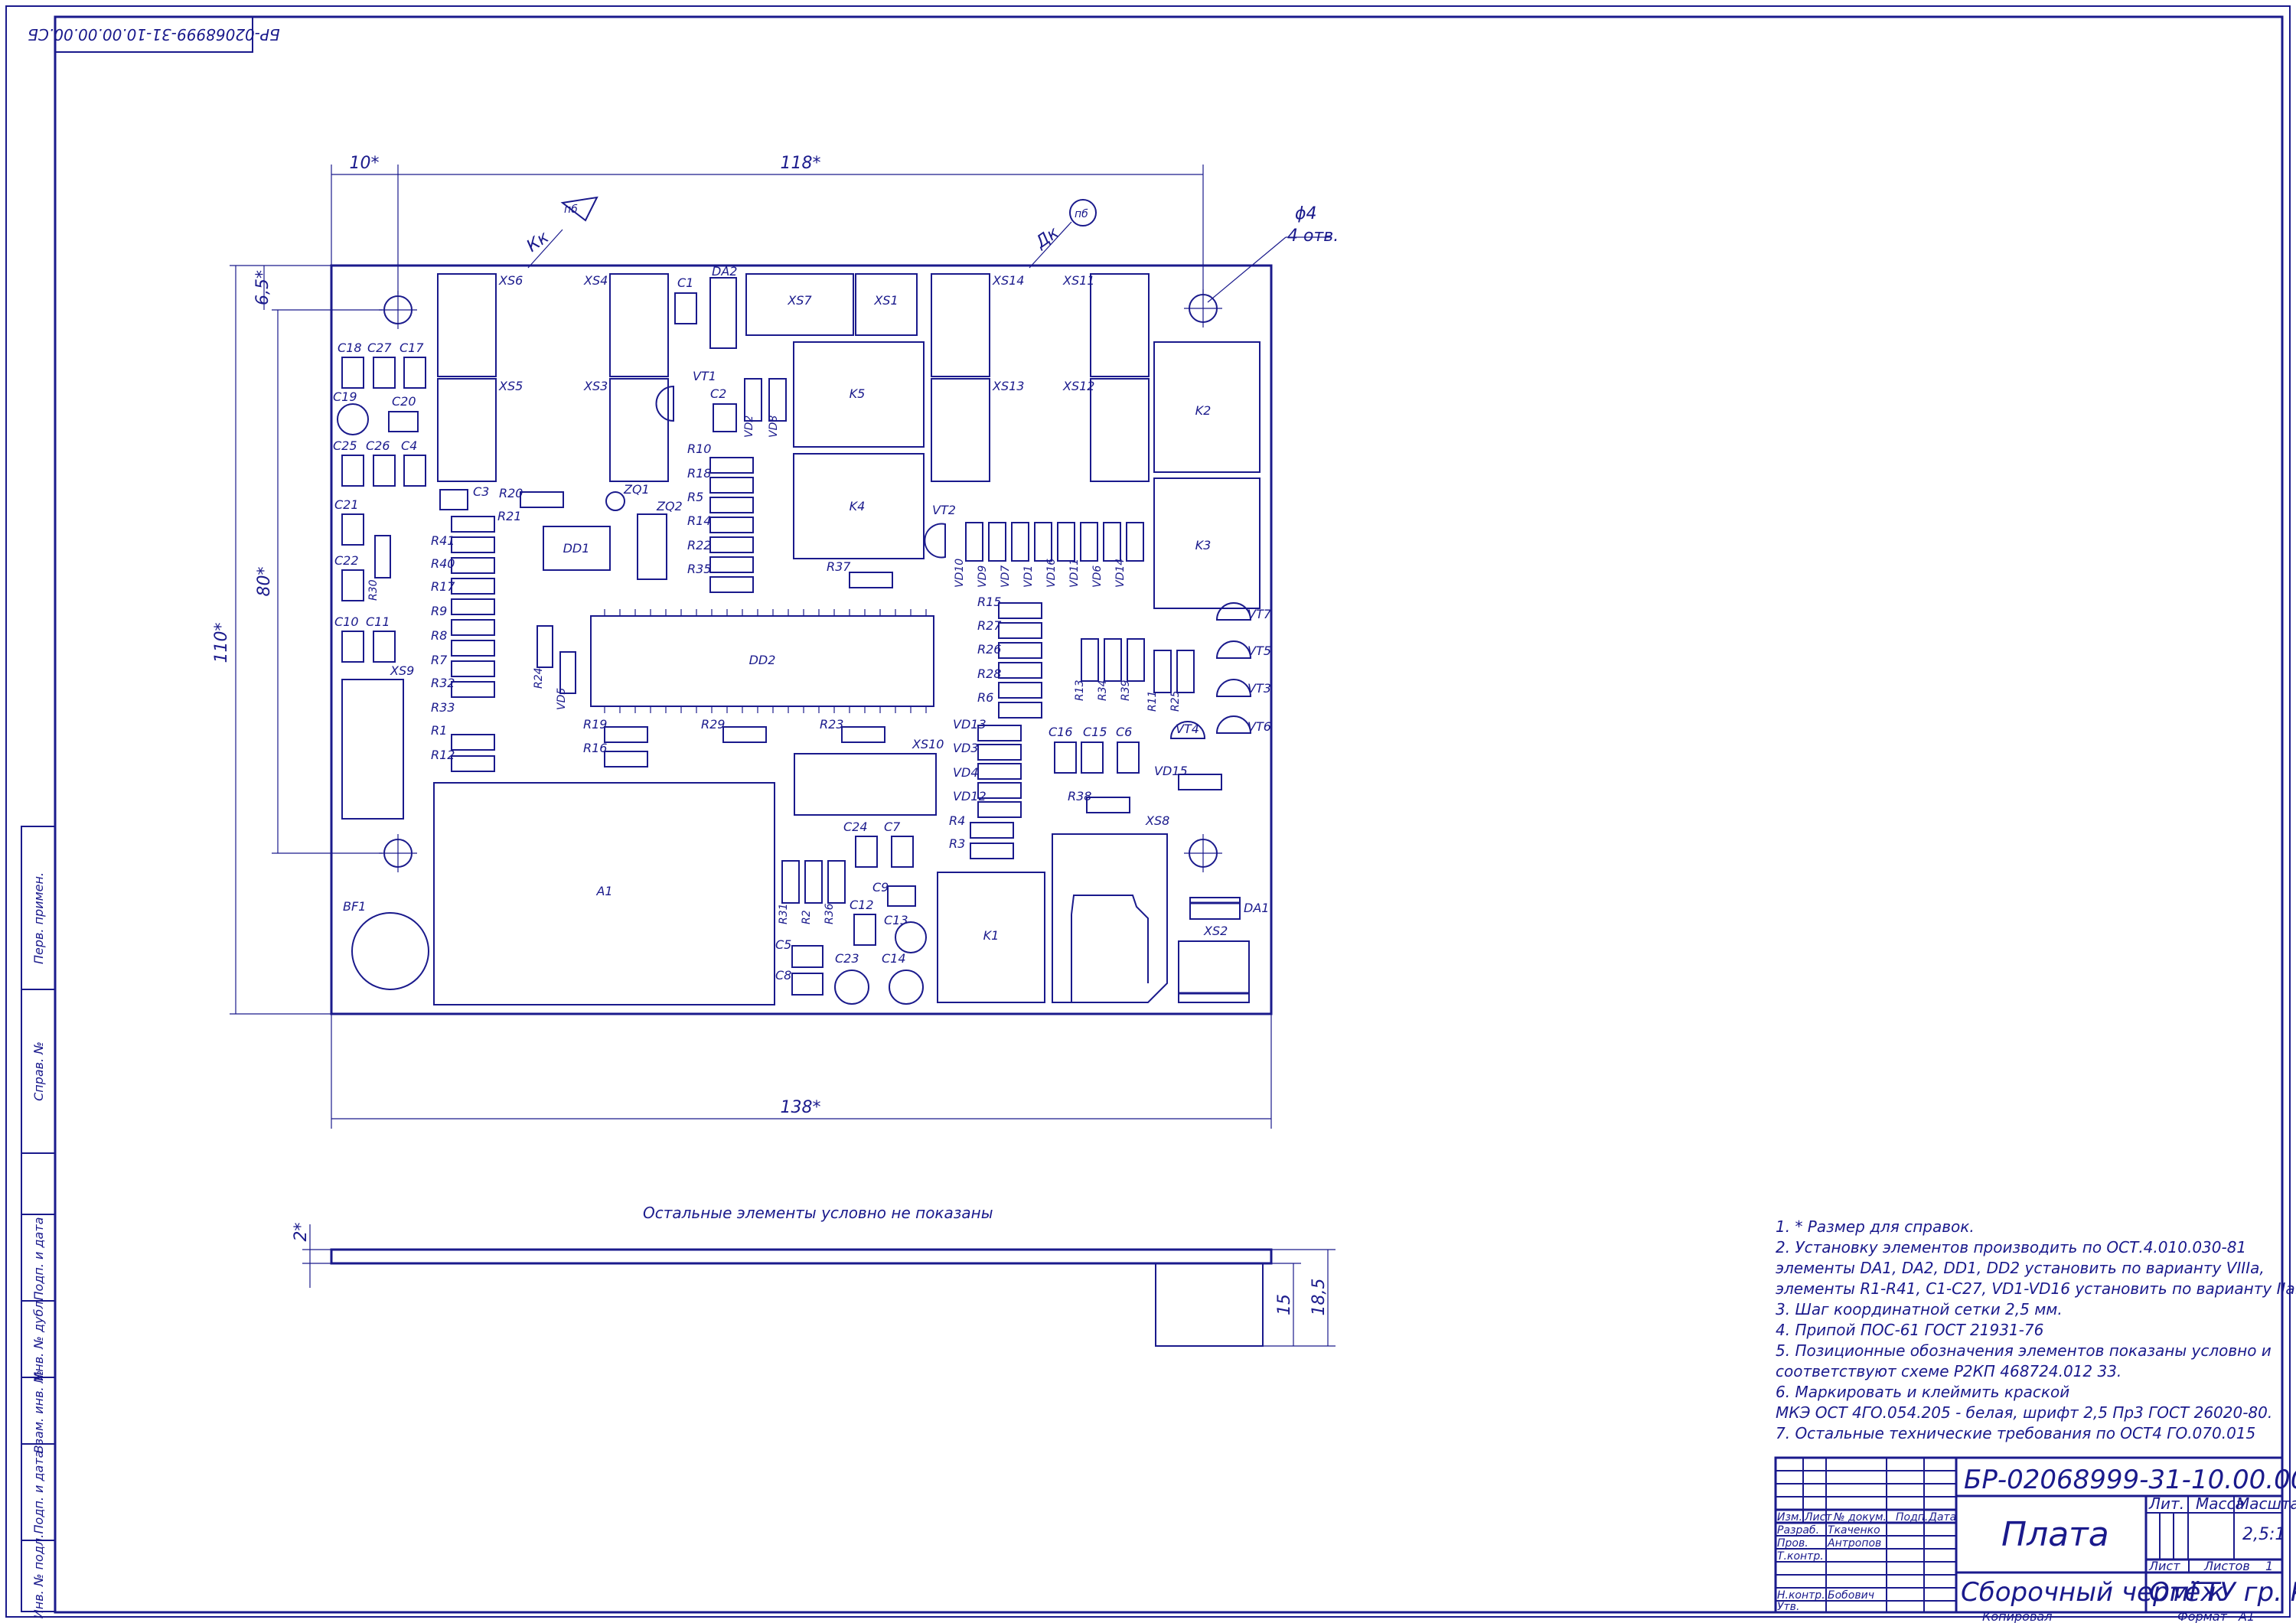 The image size is (2296, 1623). I want to click on svg-text: R28, so click(989, 673).